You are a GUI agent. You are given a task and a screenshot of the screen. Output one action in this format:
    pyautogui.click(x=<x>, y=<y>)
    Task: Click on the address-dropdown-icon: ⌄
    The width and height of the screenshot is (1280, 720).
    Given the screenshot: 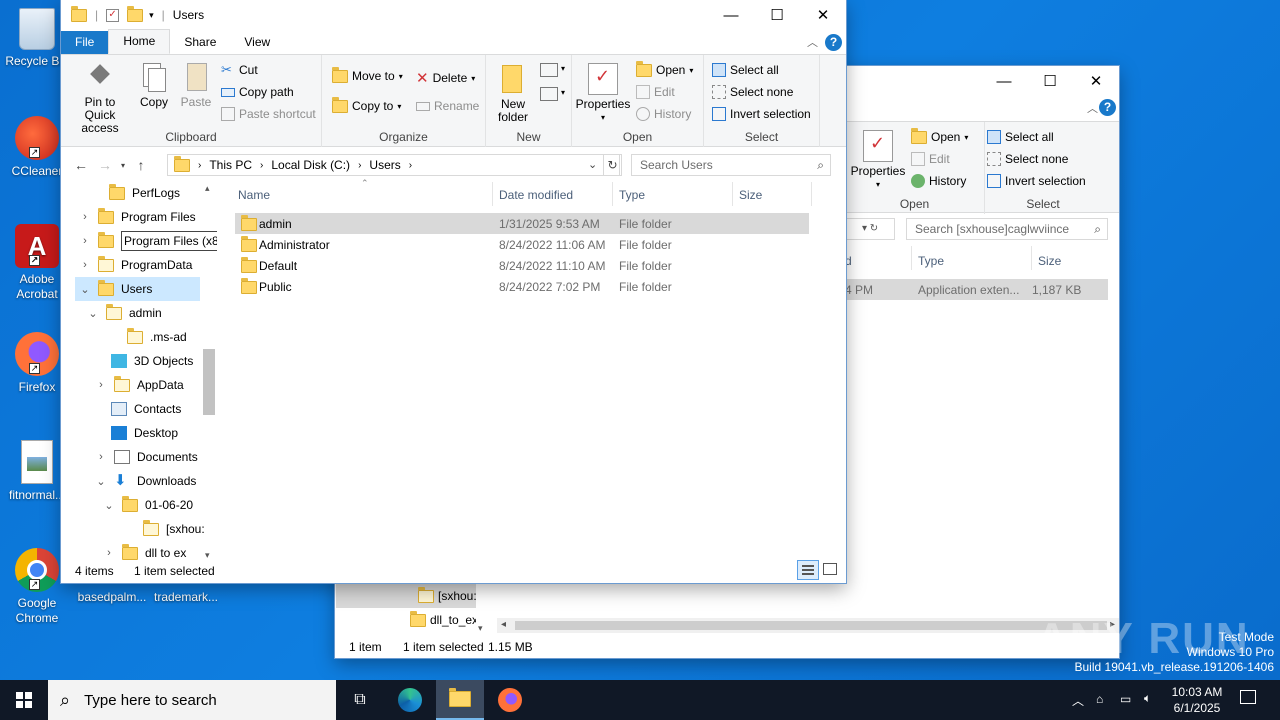 What is the action you would take?
    pyautogui.click(x=592, y=164)
    